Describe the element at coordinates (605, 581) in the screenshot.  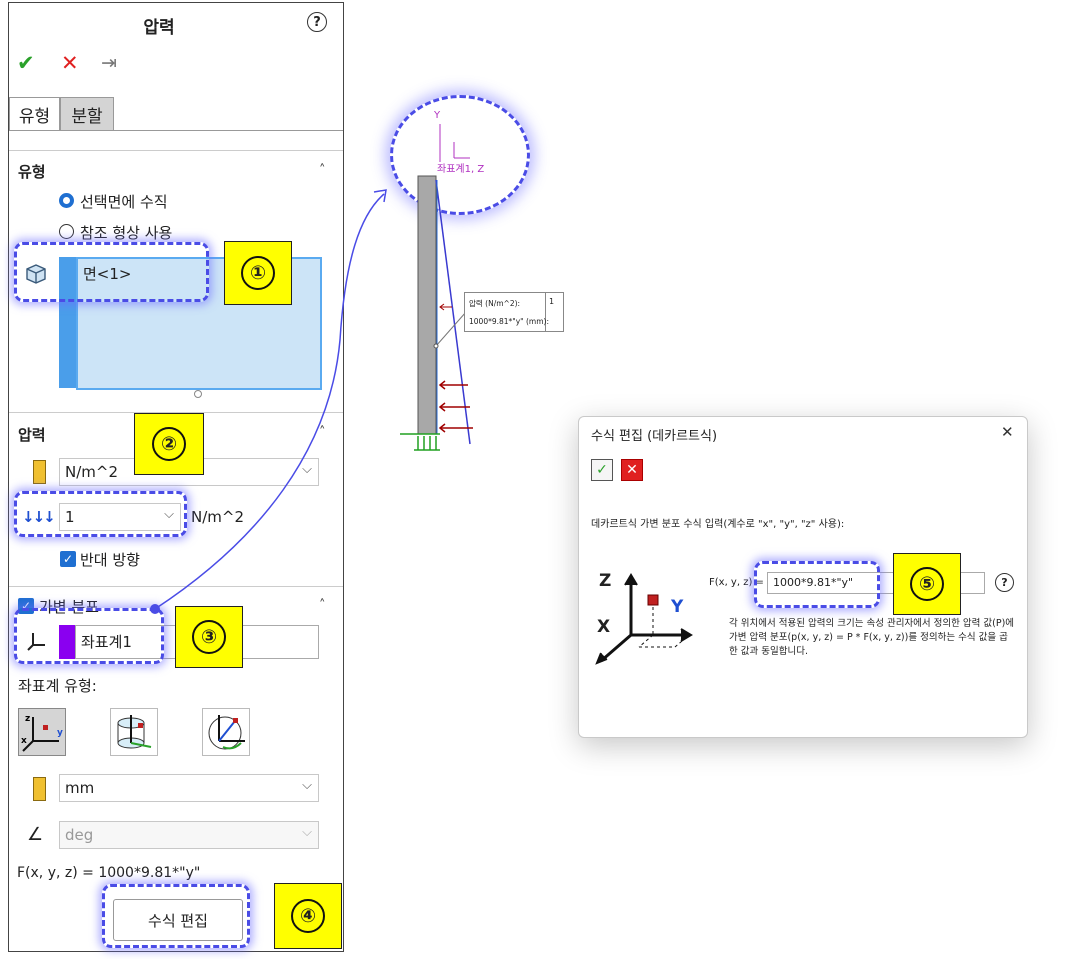
I see `axis-z-label: Z` at that location.